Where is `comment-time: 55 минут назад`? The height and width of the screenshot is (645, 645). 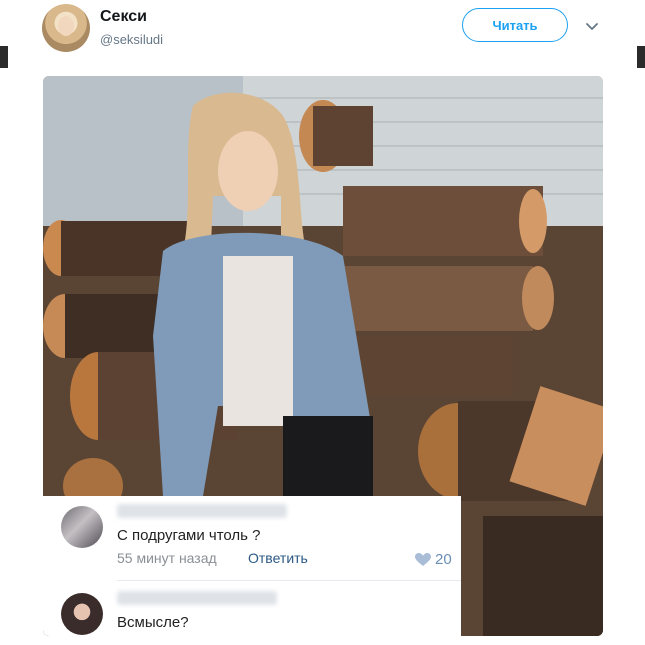 comment-time: 55 минут назад is located at coordinates (167, 558).